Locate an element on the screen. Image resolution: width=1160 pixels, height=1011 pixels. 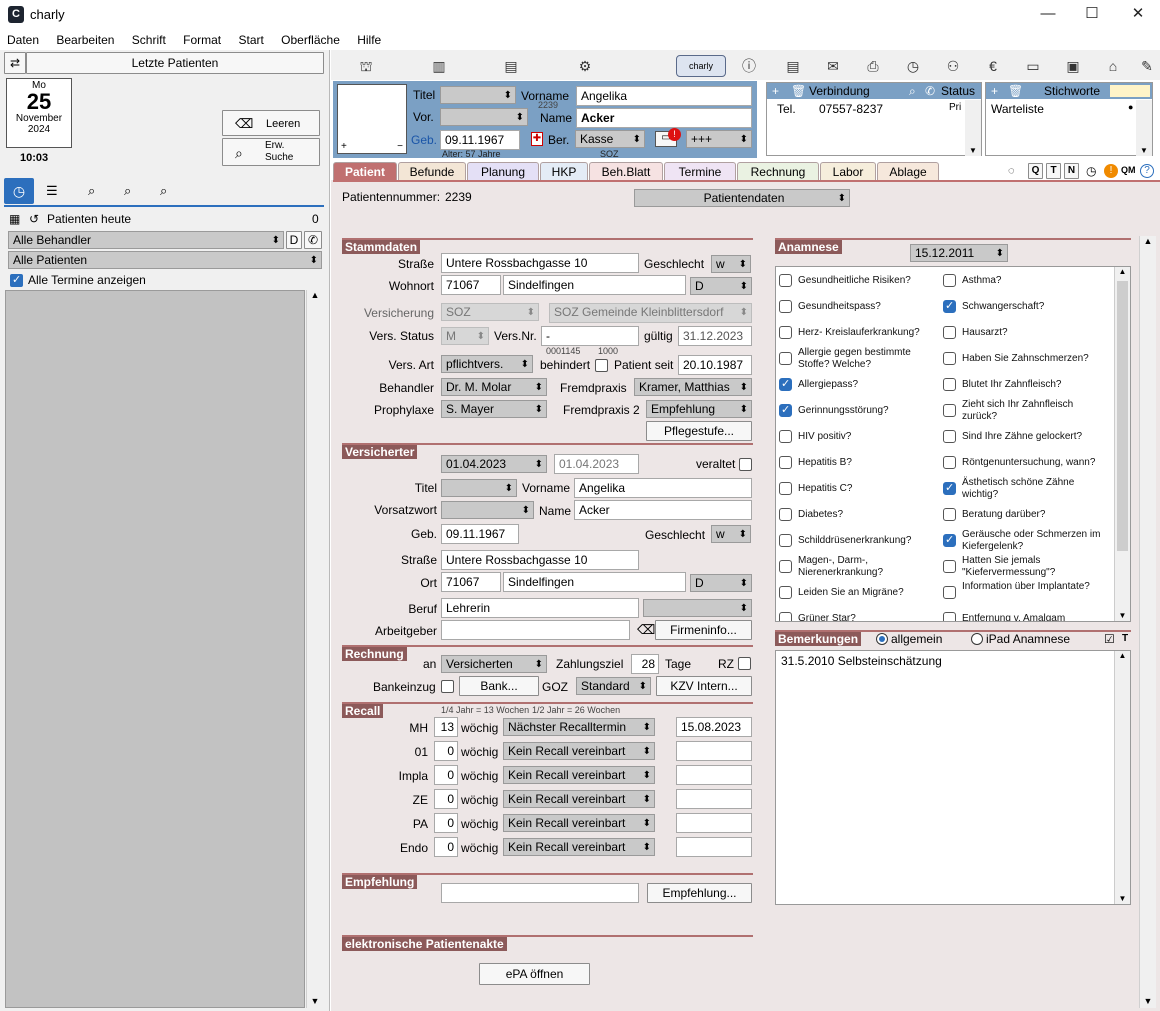
v-titel-select is located at coordinates (479, 488).